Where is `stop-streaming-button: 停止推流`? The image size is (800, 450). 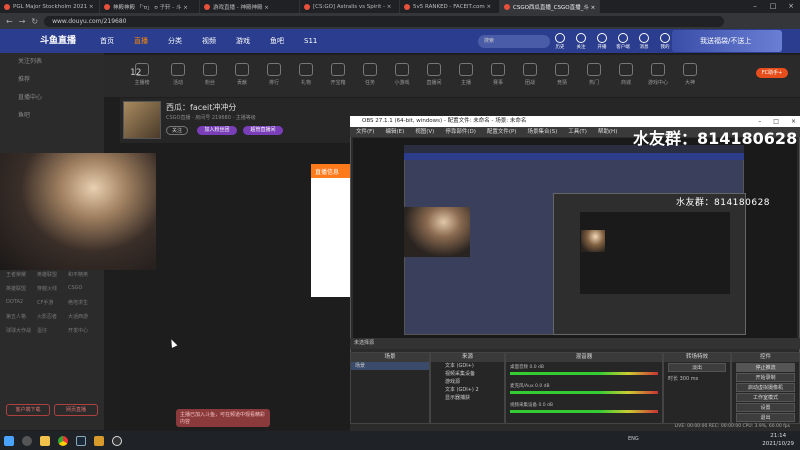 stop-streaming-button: 停止推流 is located at coordinates (765, 367).